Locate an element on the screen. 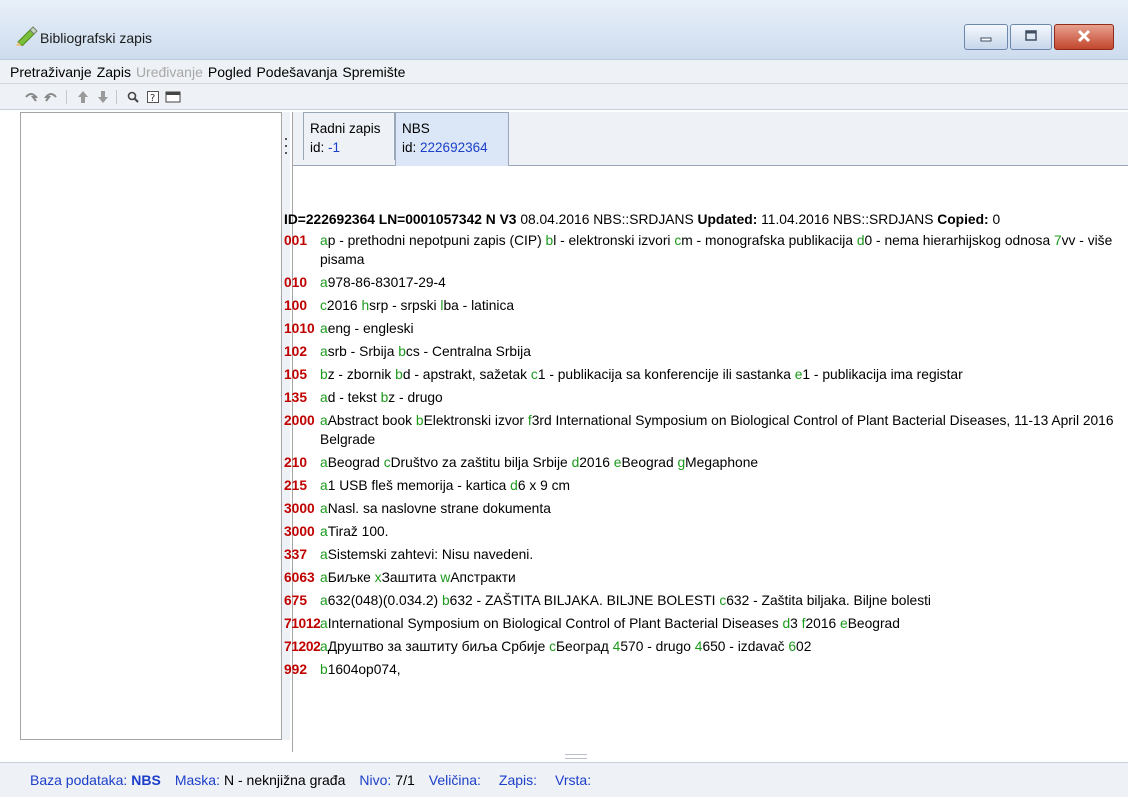 The width and height of the screenshot is (1128, 797). record-field: 135 ad - tekst bz - drugo is located at coordinates (706, 397).